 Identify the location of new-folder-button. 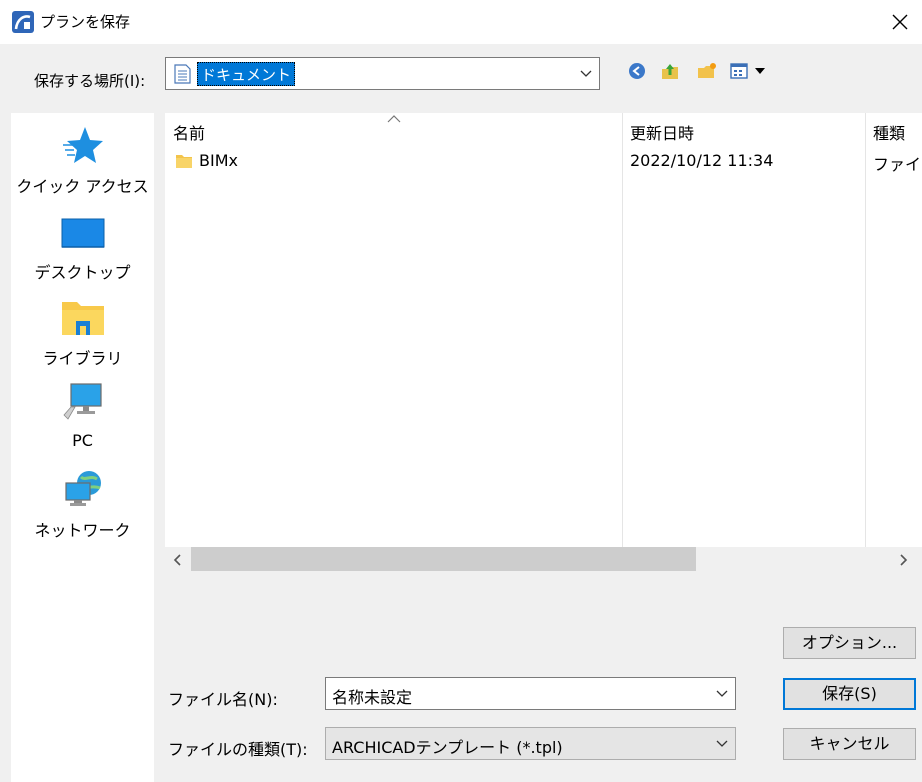
(707, 71).